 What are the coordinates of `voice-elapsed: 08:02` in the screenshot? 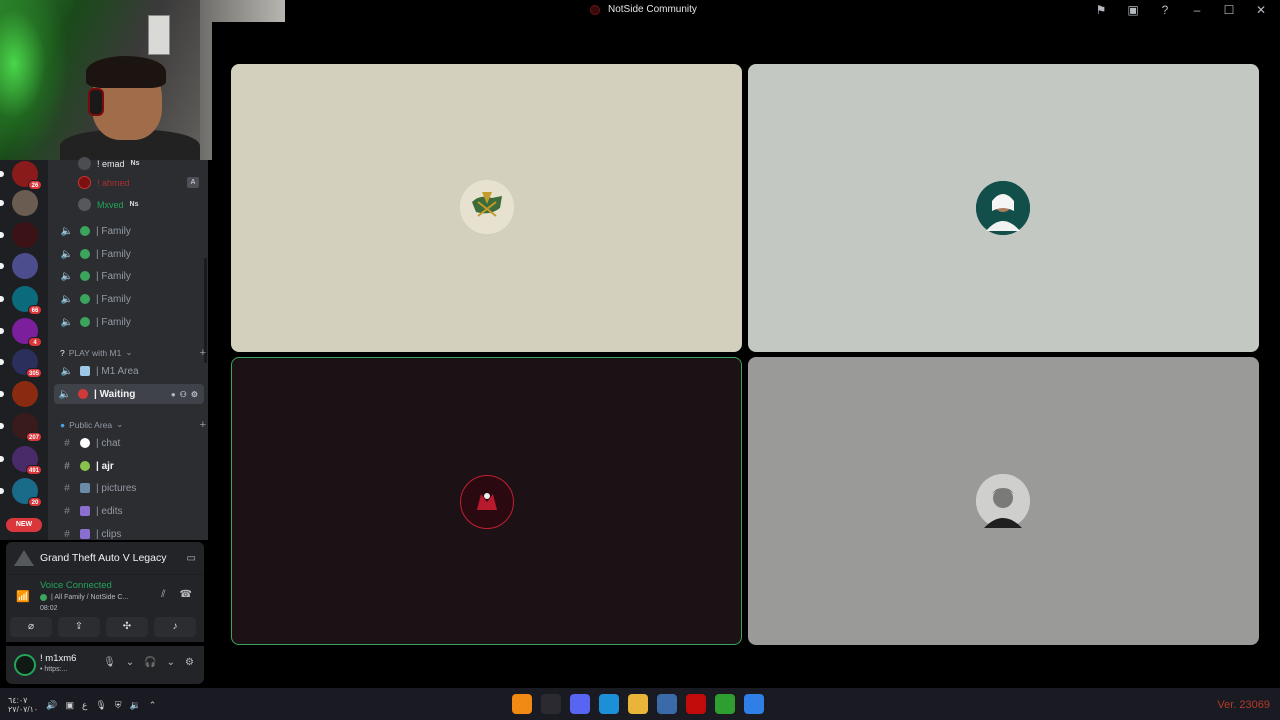 It's located at (49, 608).